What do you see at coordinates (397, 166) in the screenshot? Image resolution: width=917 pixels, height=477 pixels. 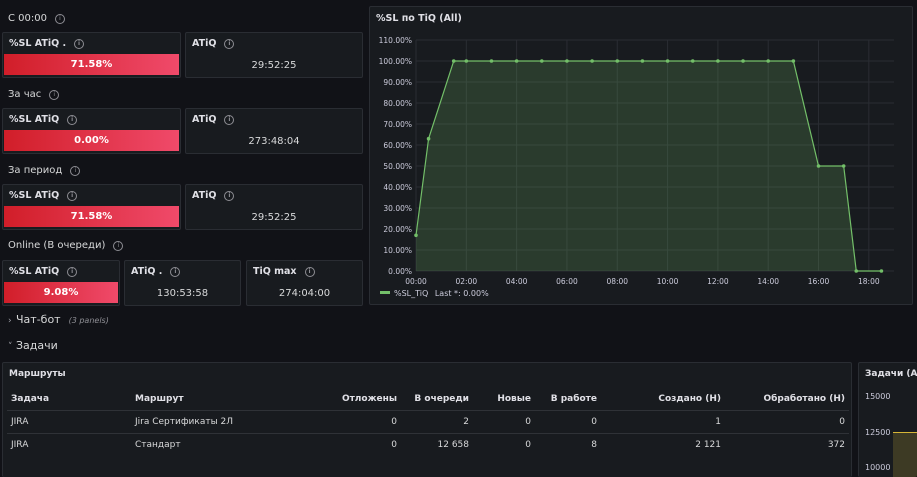 I see `y-tick-label: 50.00%` at bounding box center [397, 166].